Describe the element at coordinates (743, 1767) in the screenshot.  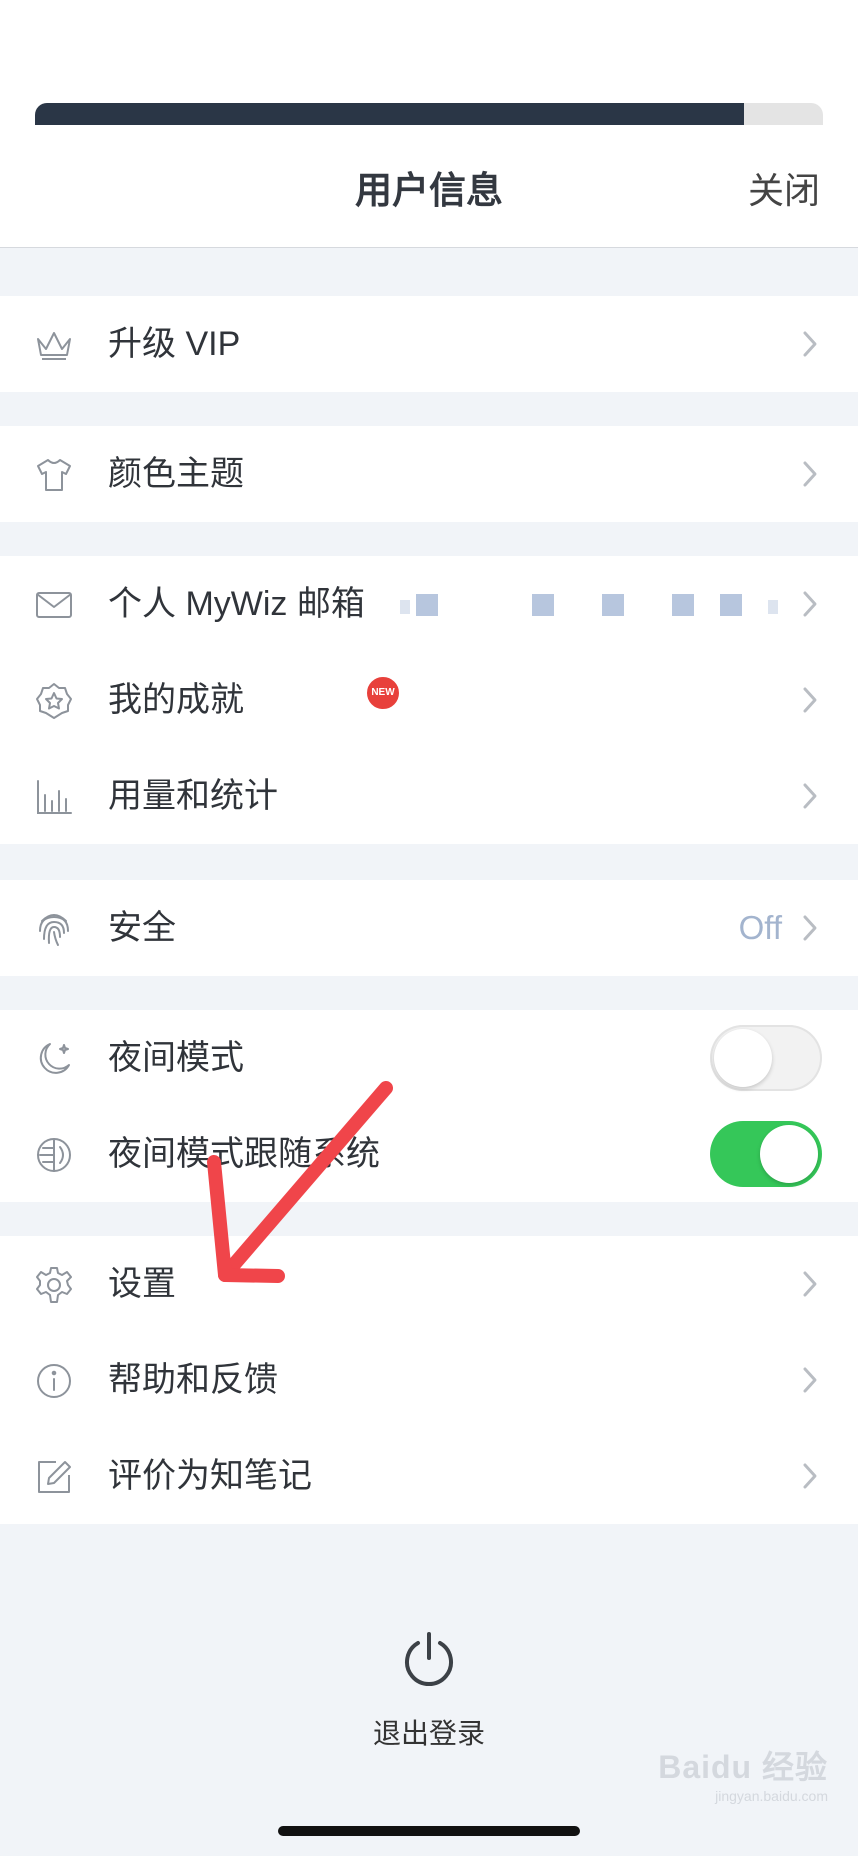
I see `watermark-brand: Baidu 经验` at that location.